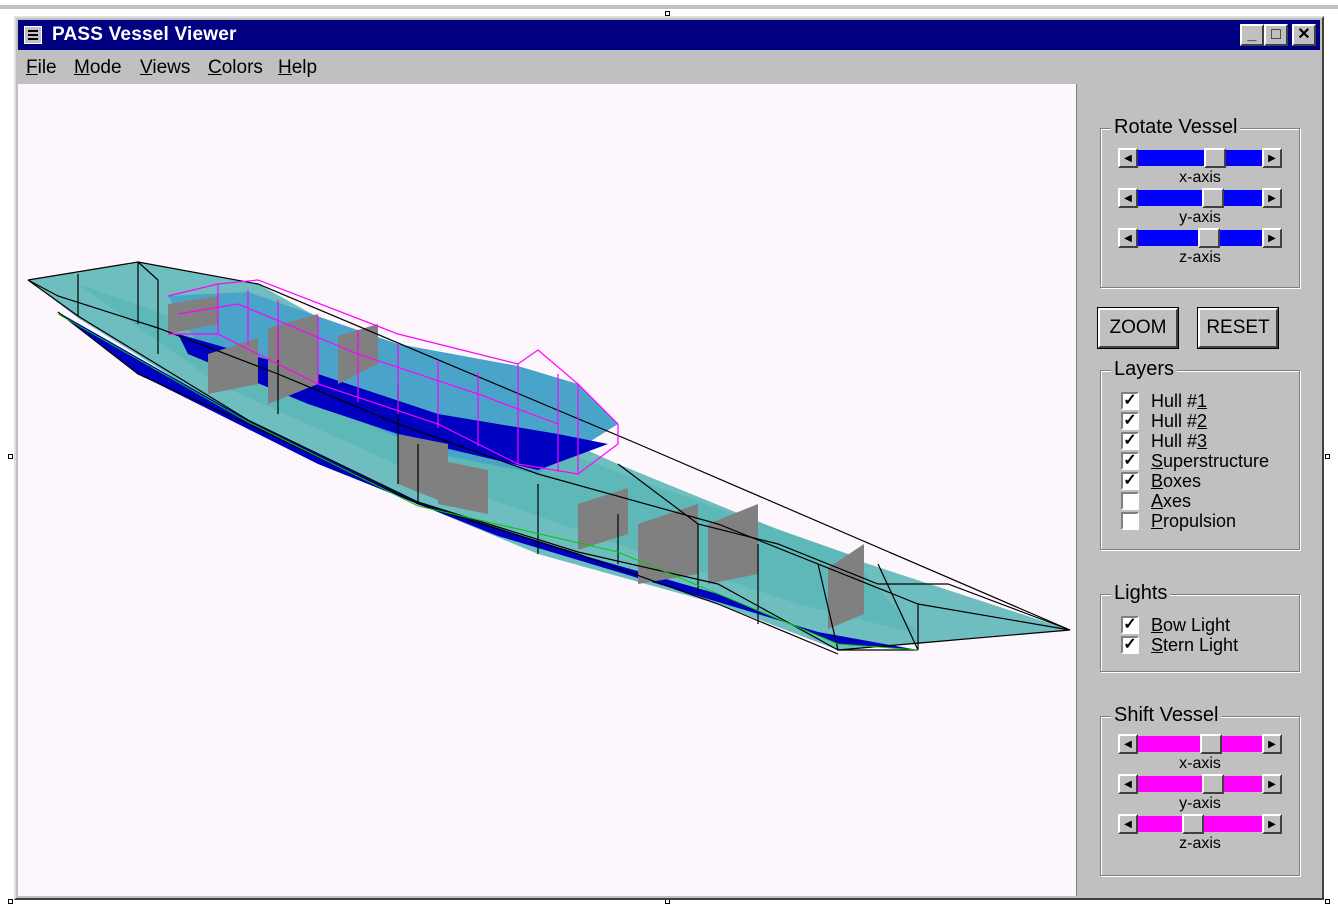  Describe the element at coordinates (669, 67) in the screenshot. I see `menu-bar: File Mode Views Colors Help` at that location.